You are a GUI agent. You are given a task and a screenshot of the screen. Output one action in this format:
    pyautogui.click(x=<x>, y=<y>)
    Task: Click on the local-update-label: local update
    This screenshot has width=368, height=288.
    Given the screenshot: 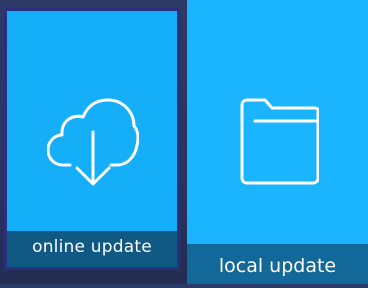 What is the action you would take?
    pyautogui.click(x=277, y=264)
    